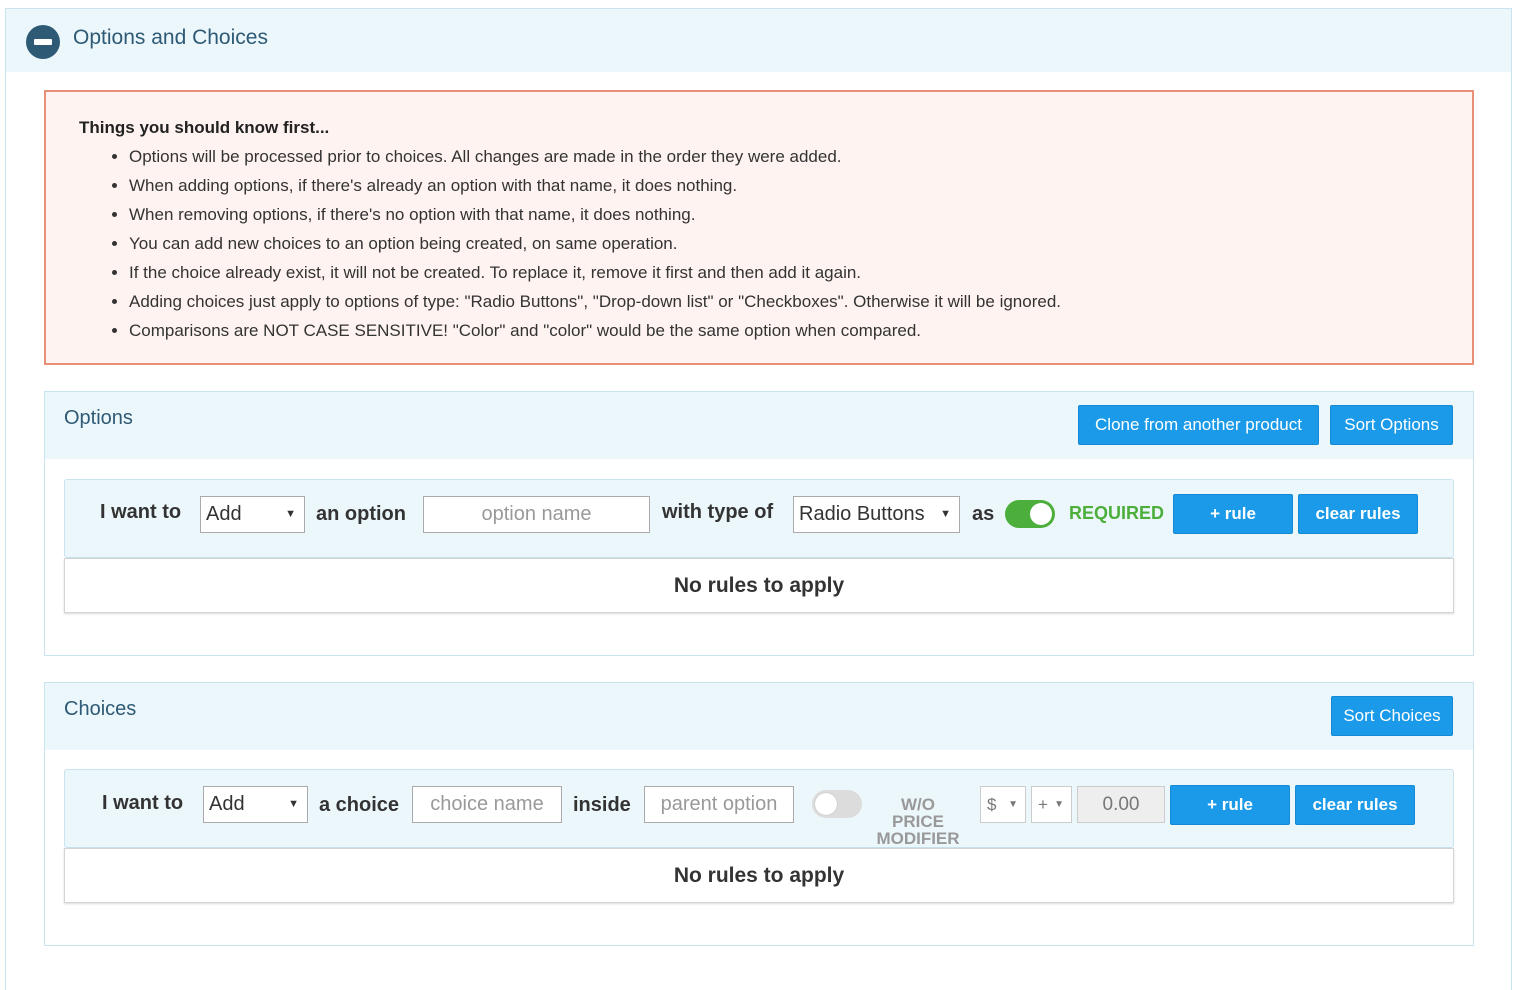 The width and height of the screenshot is (1526, 990). Describe the element at coordinates (1117, 513) in the screenshot. I see `required-label: REQUIRED` at that location.